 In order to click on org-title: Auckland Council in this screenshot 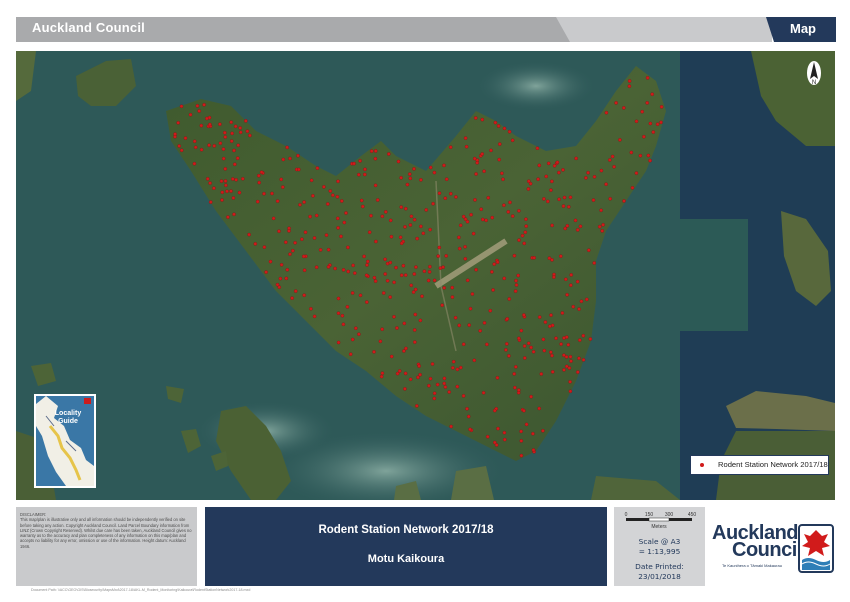, I will do `click(88, 27)`.